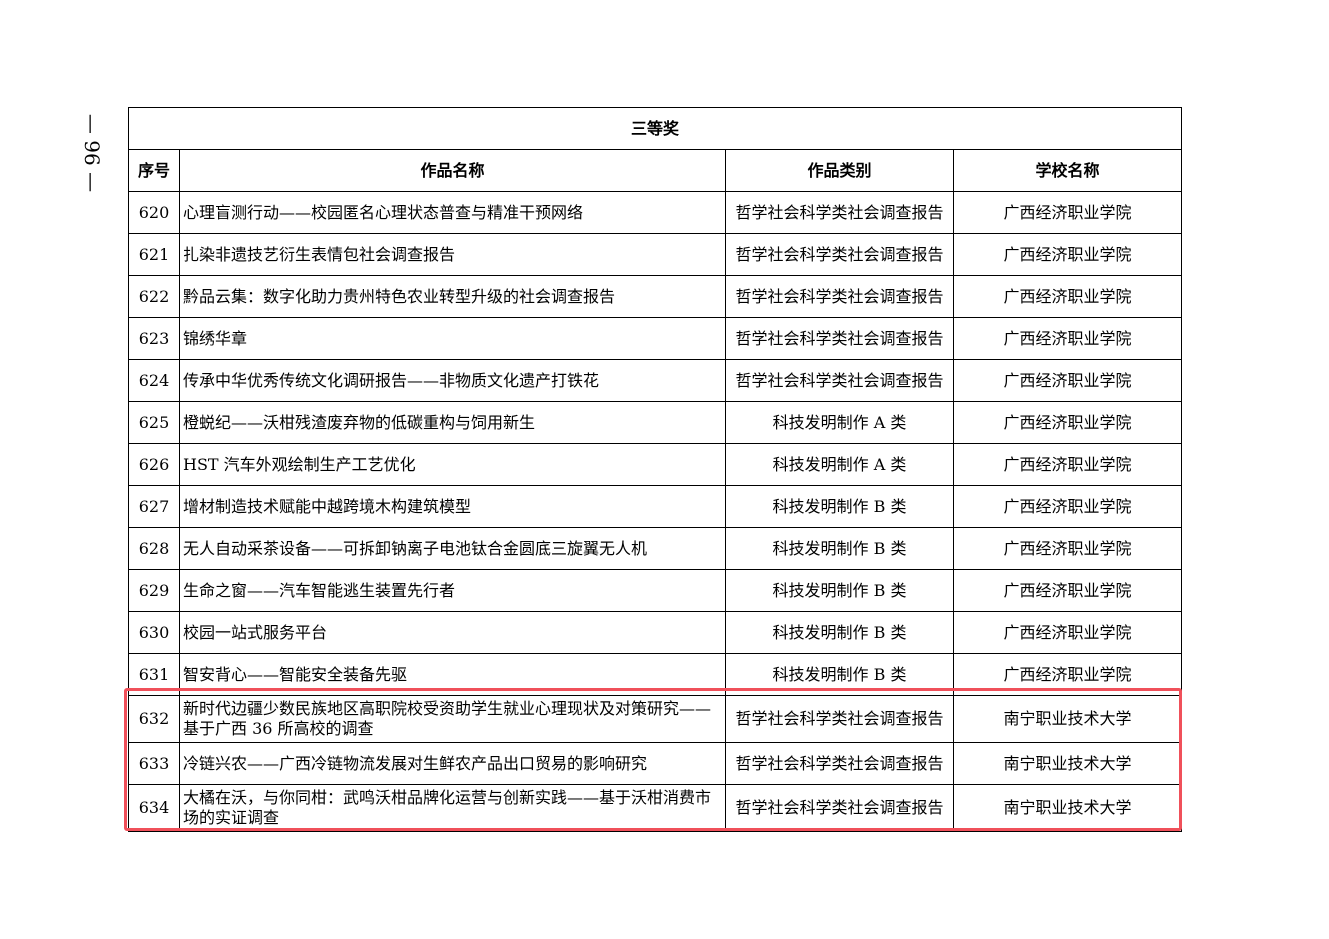 The height and width of the screenshot is (939, 1329). I want to click on page-number-text: — 96 —, so click(92, 153).